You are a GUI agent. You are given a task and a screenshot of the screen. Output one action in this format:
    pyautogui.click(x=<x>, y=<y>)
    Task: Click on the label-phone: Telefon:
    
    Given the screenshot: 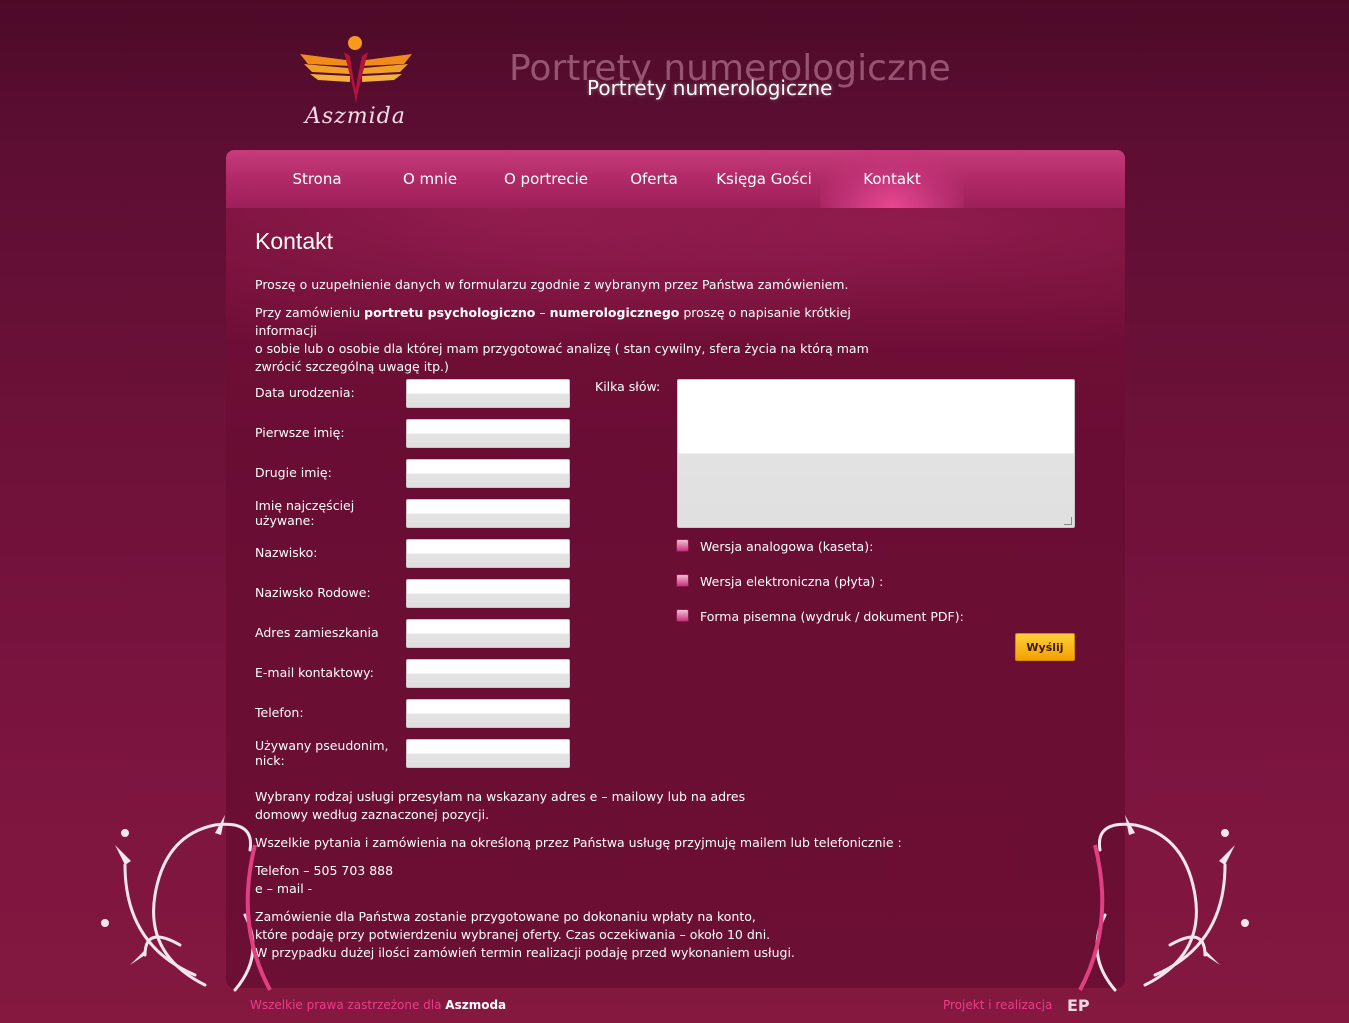 What is the action you would take?
    pyautogui.click(x=279, y=712)
    